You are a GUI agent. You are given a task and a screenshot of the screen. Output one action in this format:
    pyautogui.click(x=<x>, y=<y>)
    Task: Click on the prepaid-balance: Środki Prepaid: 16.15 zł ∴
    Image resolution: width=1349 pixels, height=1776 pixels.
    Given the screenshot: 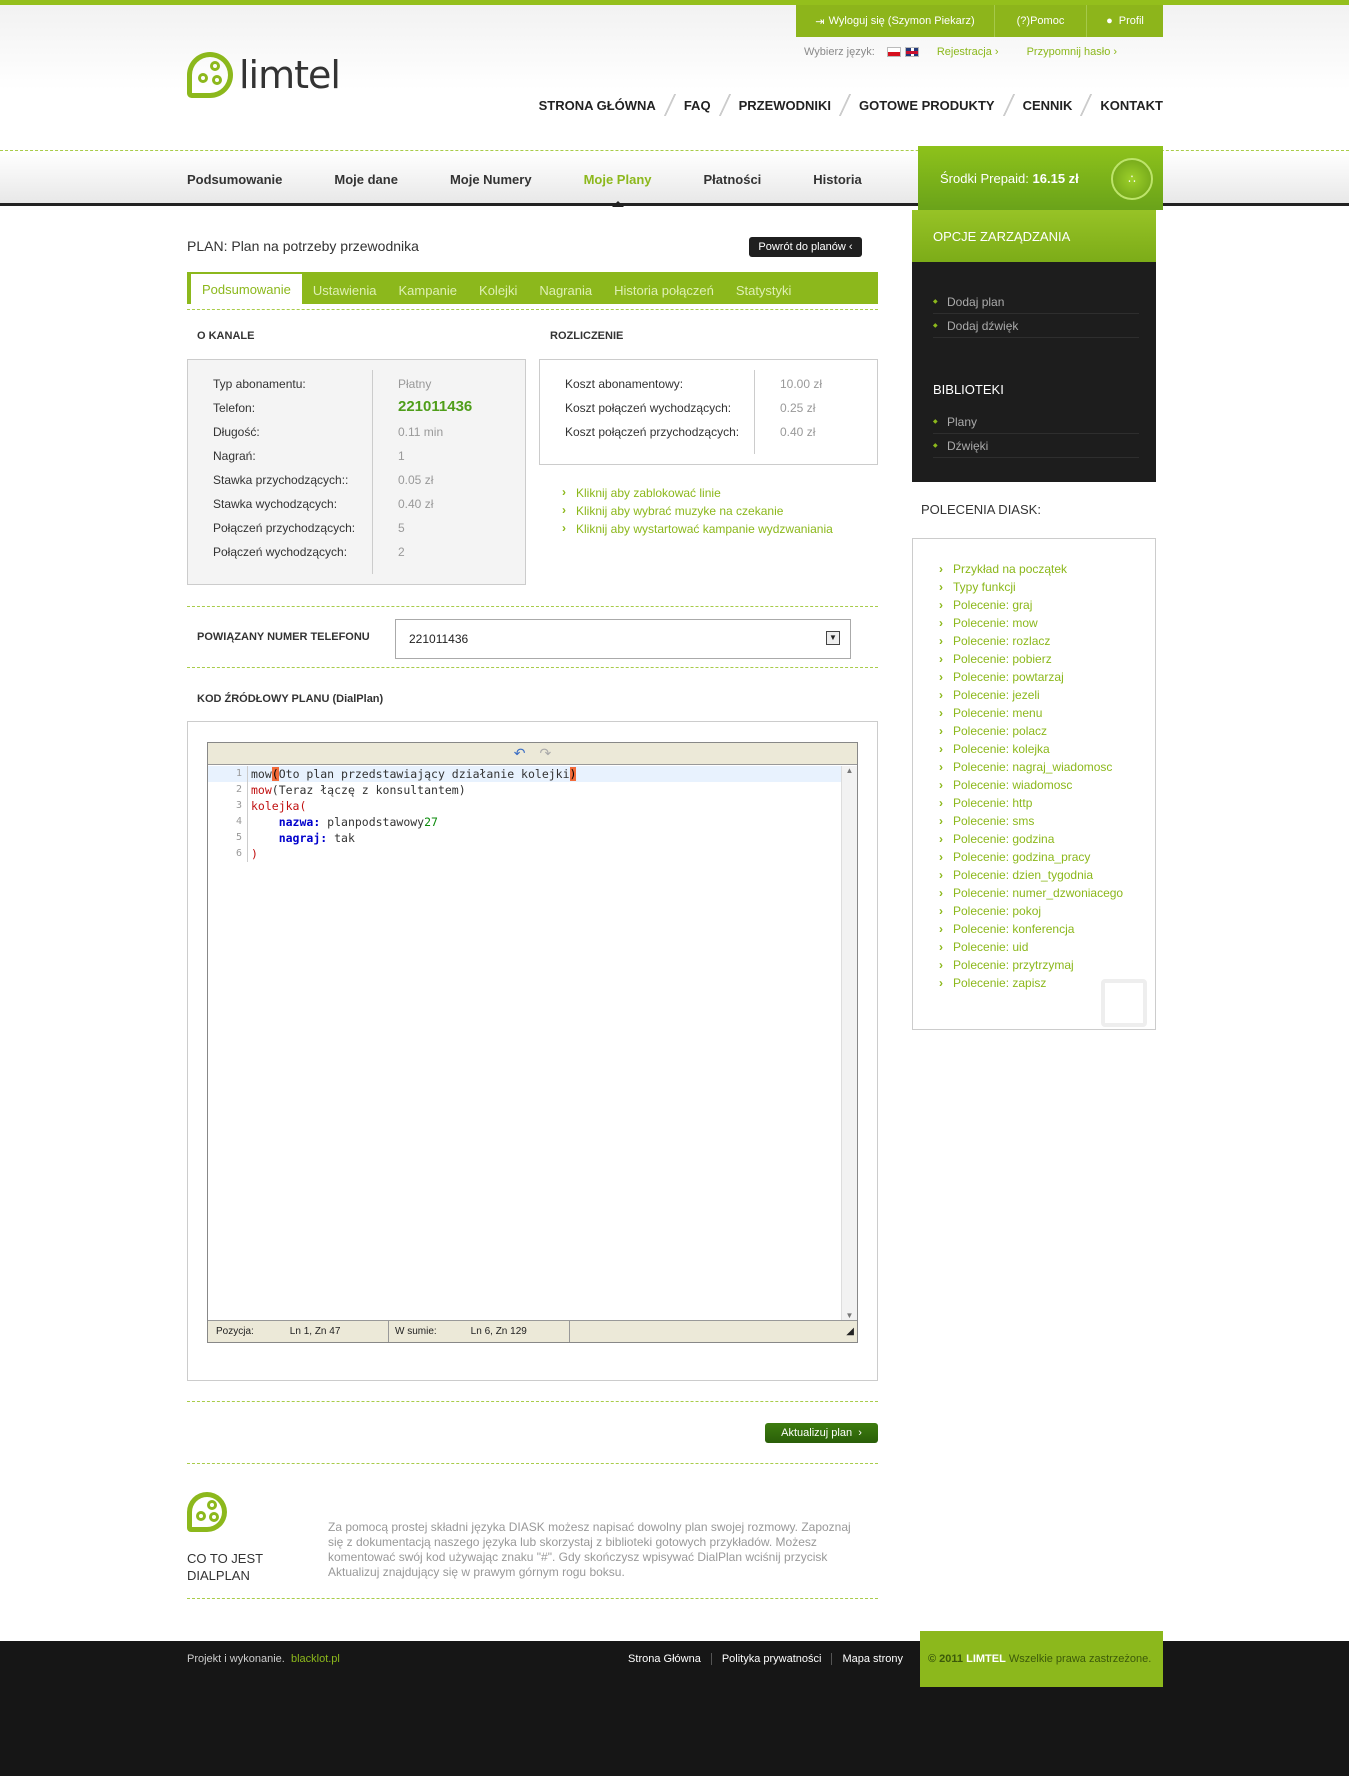 What is the action you would take?
    pyautogui.click(x=1040, y=178)
    